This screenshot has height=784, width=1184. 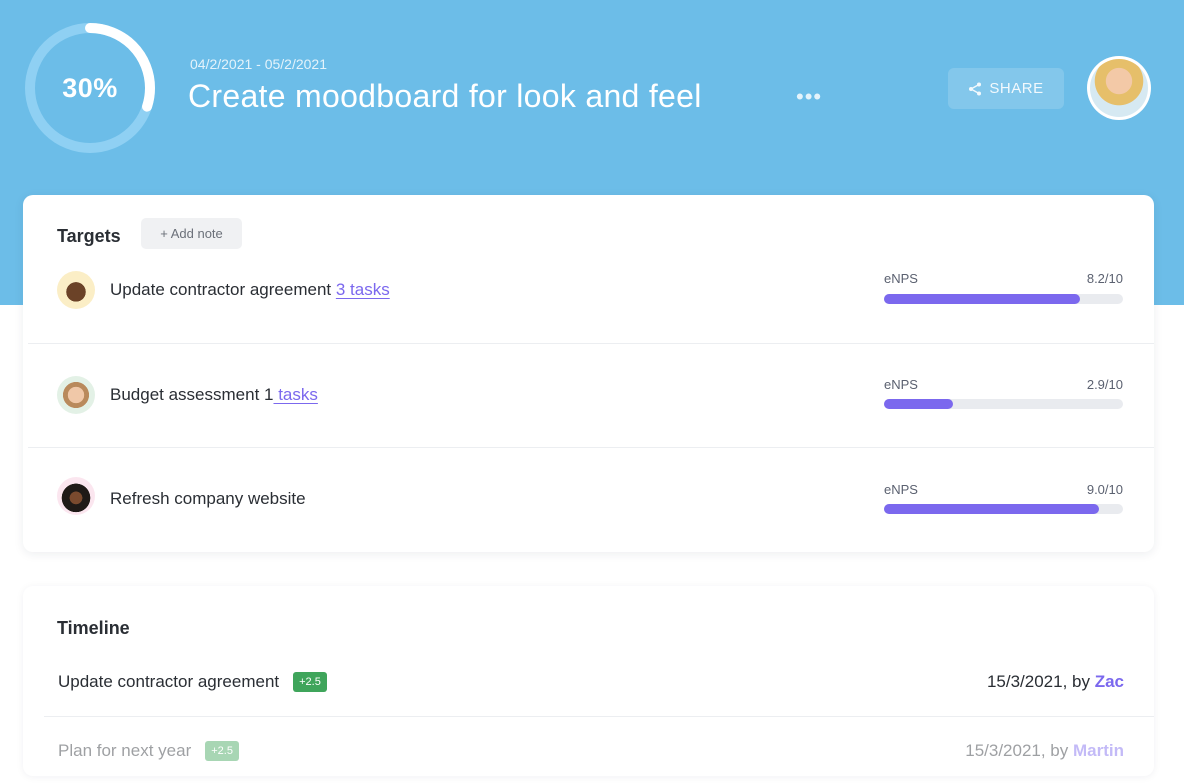 I want to click on tasks-link: 3 tasks, so click(x=363, y=289).